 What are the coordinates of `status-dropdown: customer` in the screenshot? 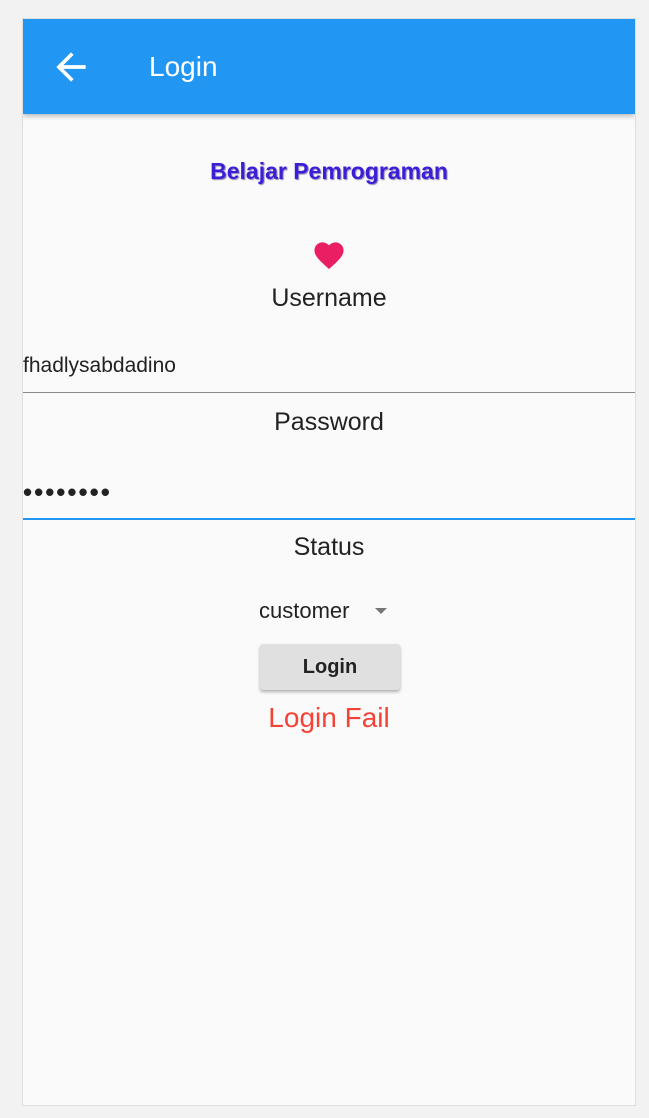 It's located at (330, 612).